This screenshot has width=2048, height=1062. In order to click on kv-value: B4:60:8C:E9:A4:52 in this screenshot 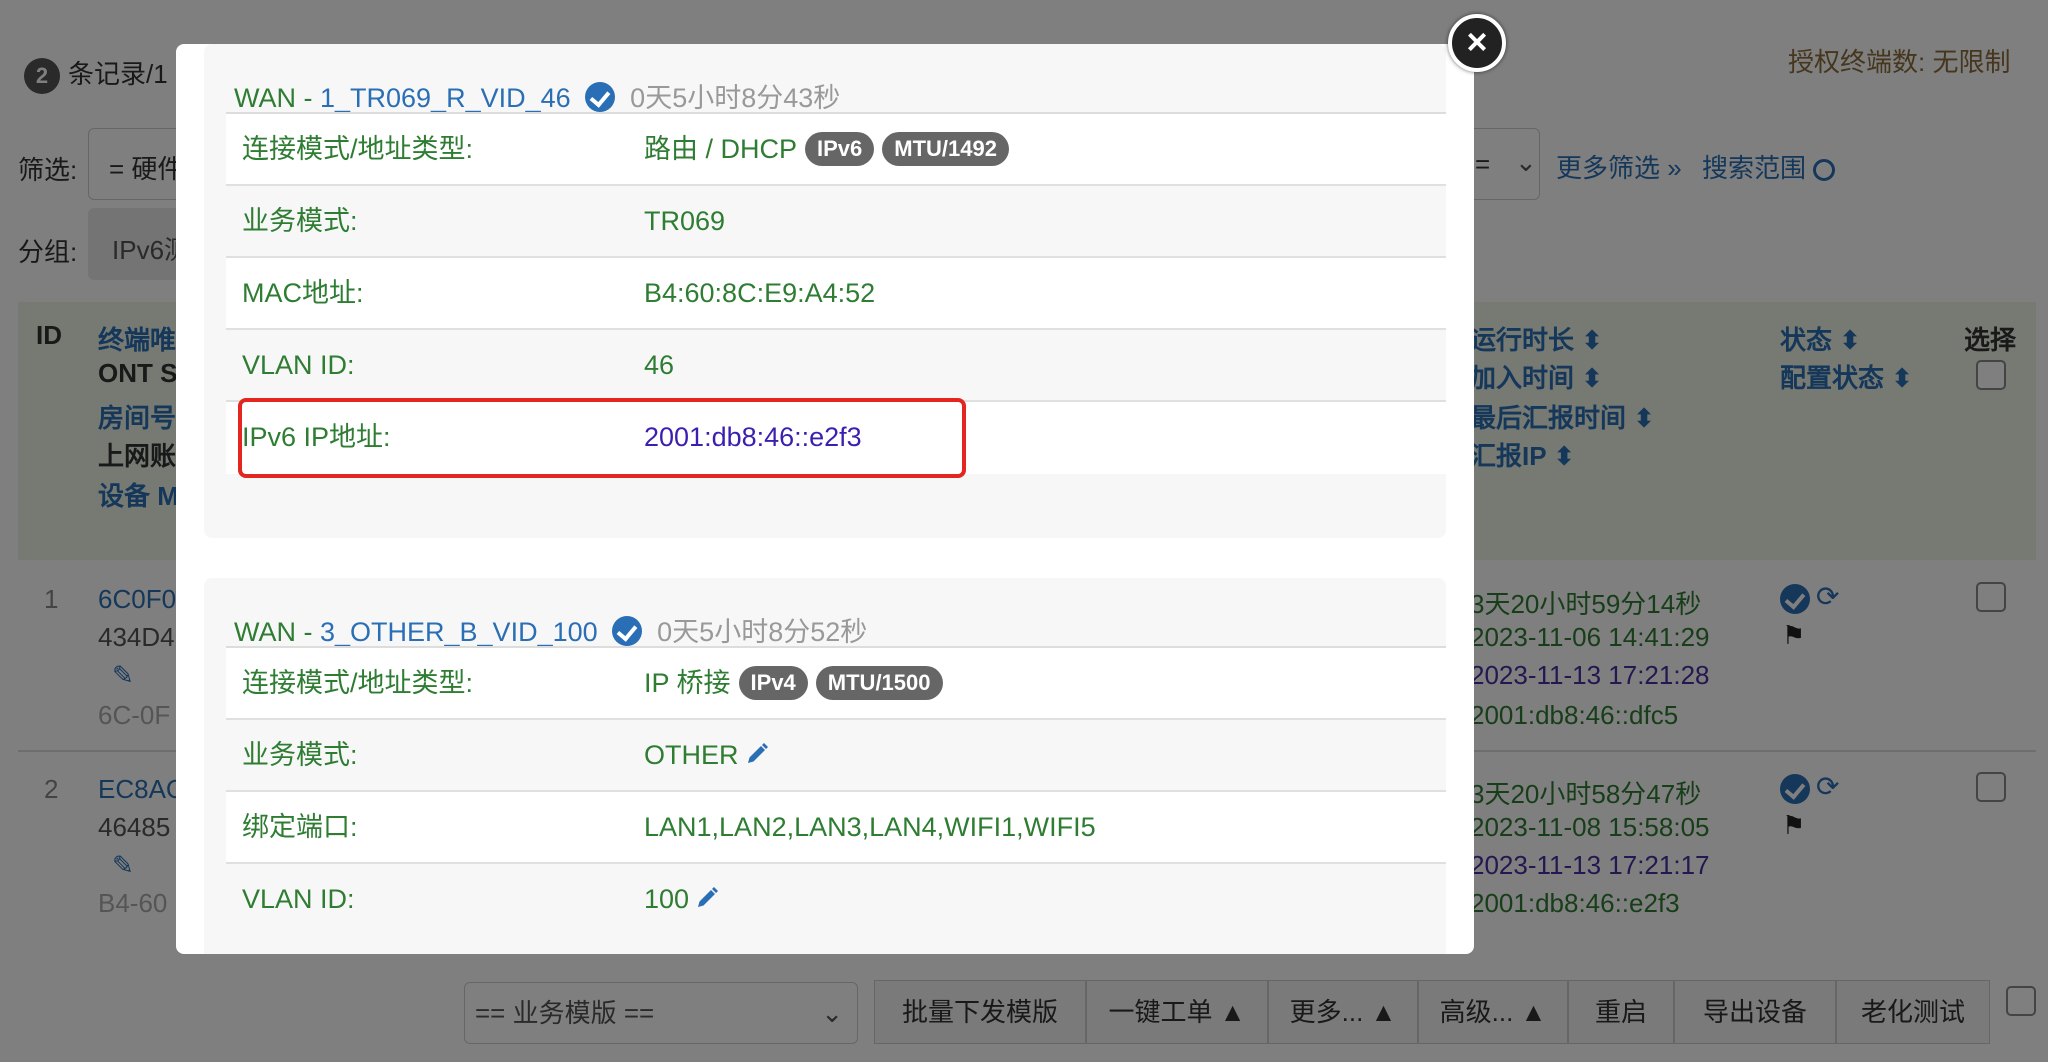, I will do `click(760, 293)`.